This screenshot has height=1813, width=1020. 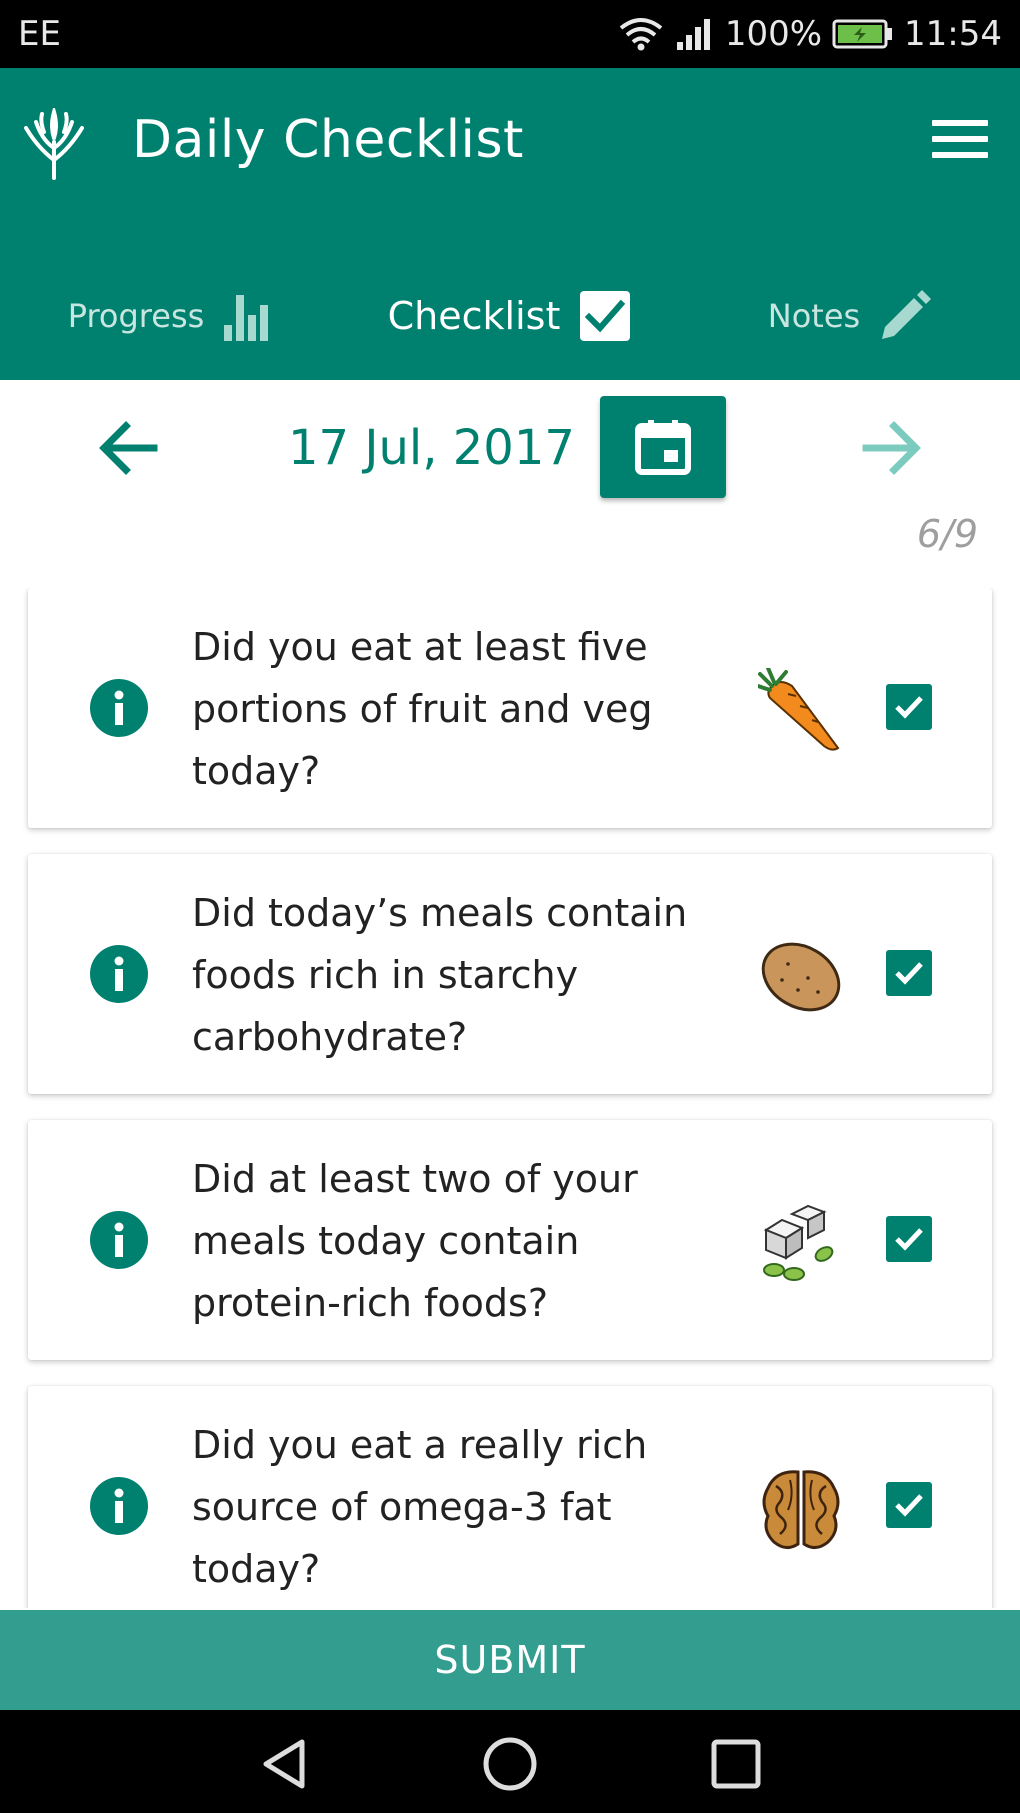 What do you see at coordinates (801, 1509) in the screenshot?
I see `walnut-icon` at bounding box center [801, 1509].